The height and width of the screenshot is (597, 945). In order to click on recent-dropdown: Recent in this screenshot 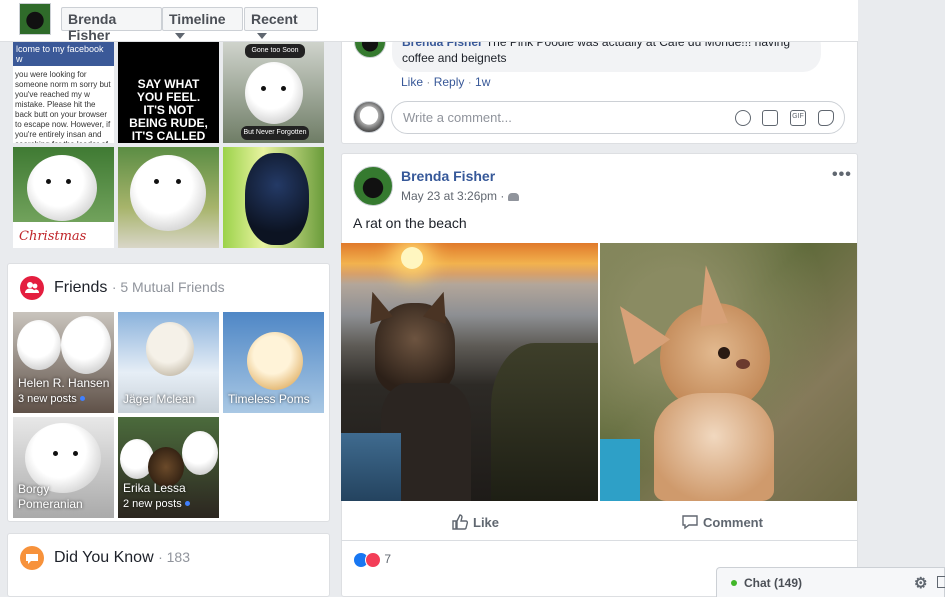, I will do `click(281, 23)`.